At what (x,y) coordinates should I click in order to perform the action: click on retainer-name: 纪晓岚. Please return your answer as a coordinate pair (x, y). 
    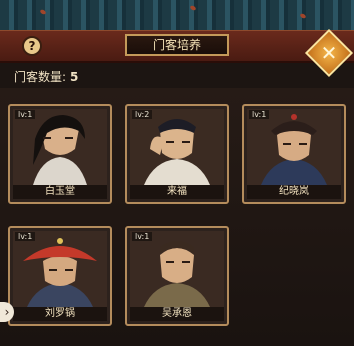
    Looking at the image, I should click on (294, 192).